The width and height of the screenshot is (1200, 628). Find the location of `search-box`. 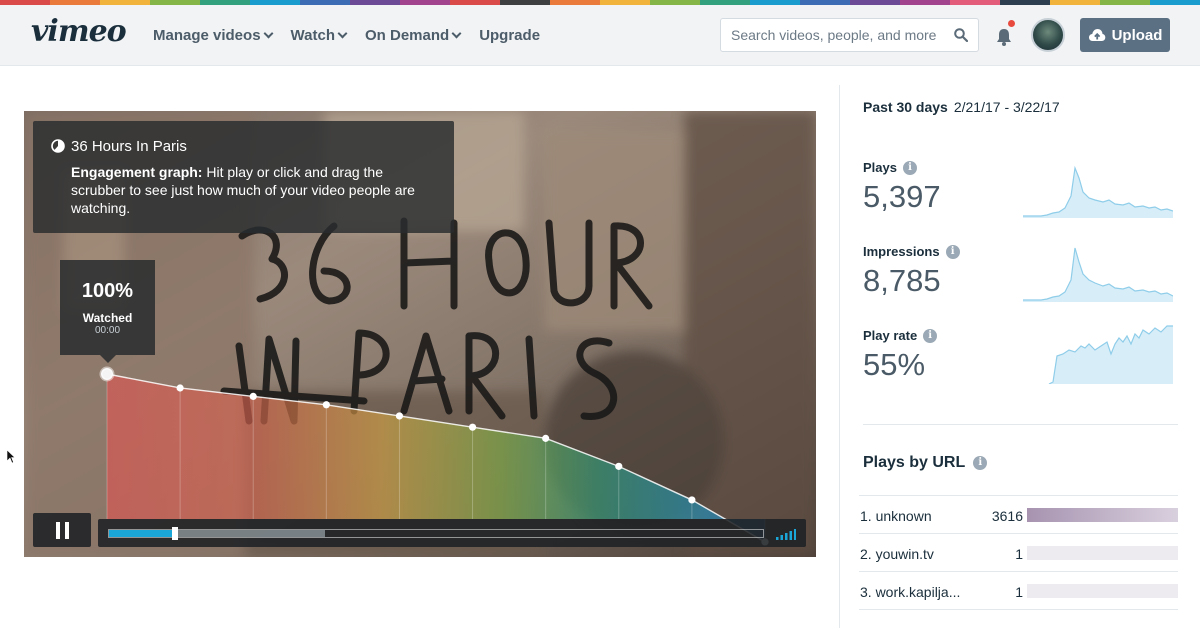

search-box is located at coordinates (849, 35).